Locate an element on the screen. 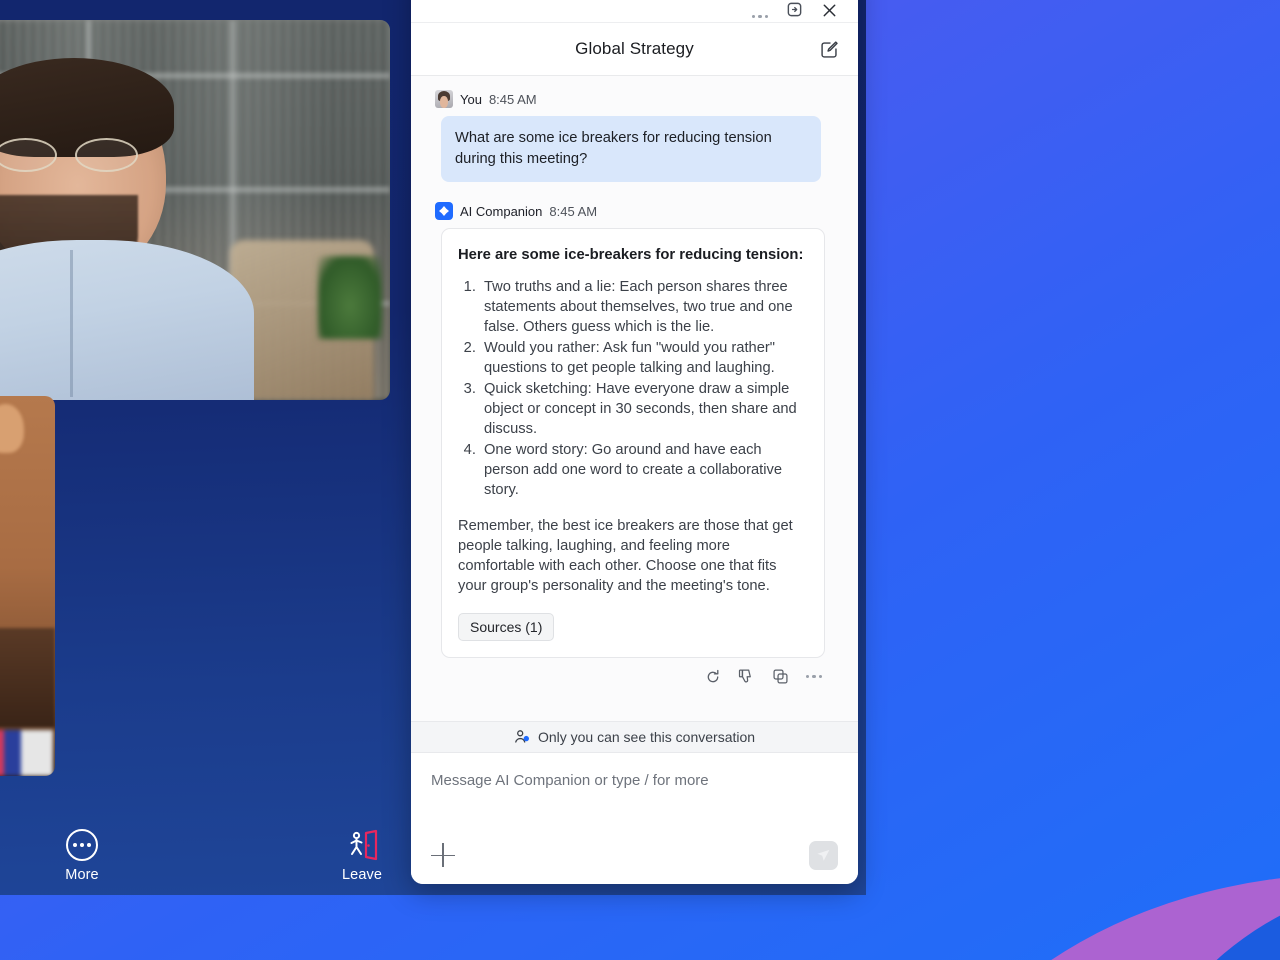  privacy-notice-text: Only you can see this conversation is located at coordinates (646, 737).